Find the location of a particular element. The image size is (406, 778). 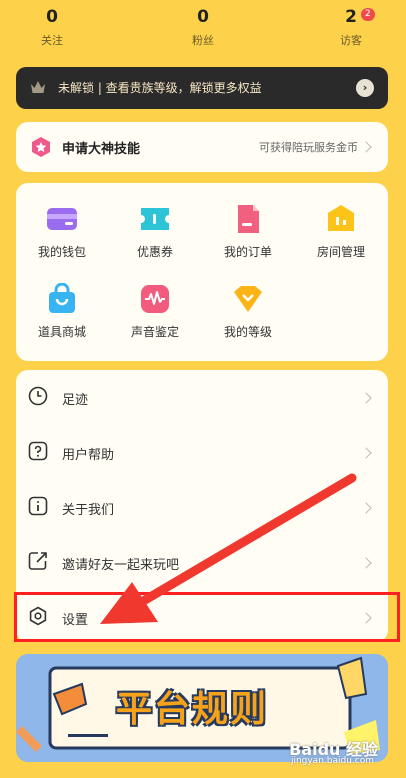

menu-item-label: 用户帮助 is located at coordinates (88, 455).